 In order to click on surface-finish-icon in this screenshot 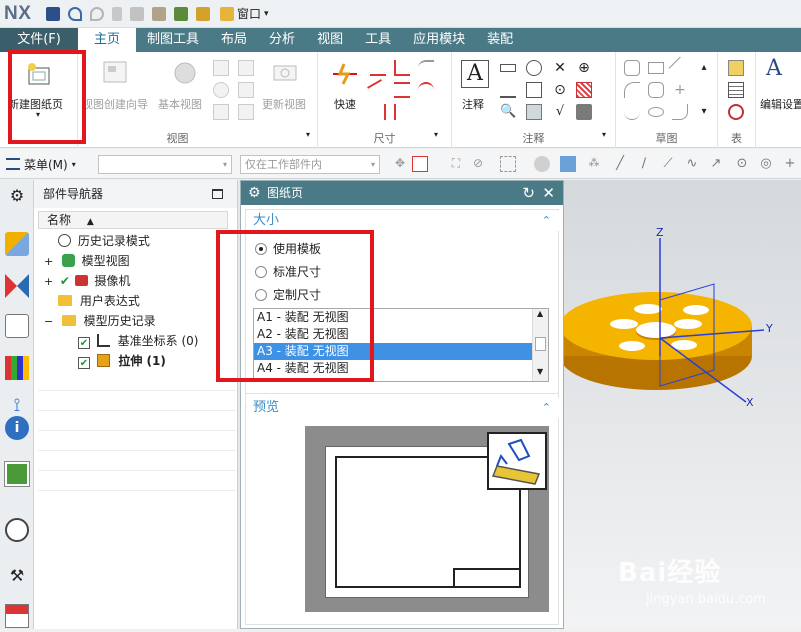, I will do `click(508, 90)`.